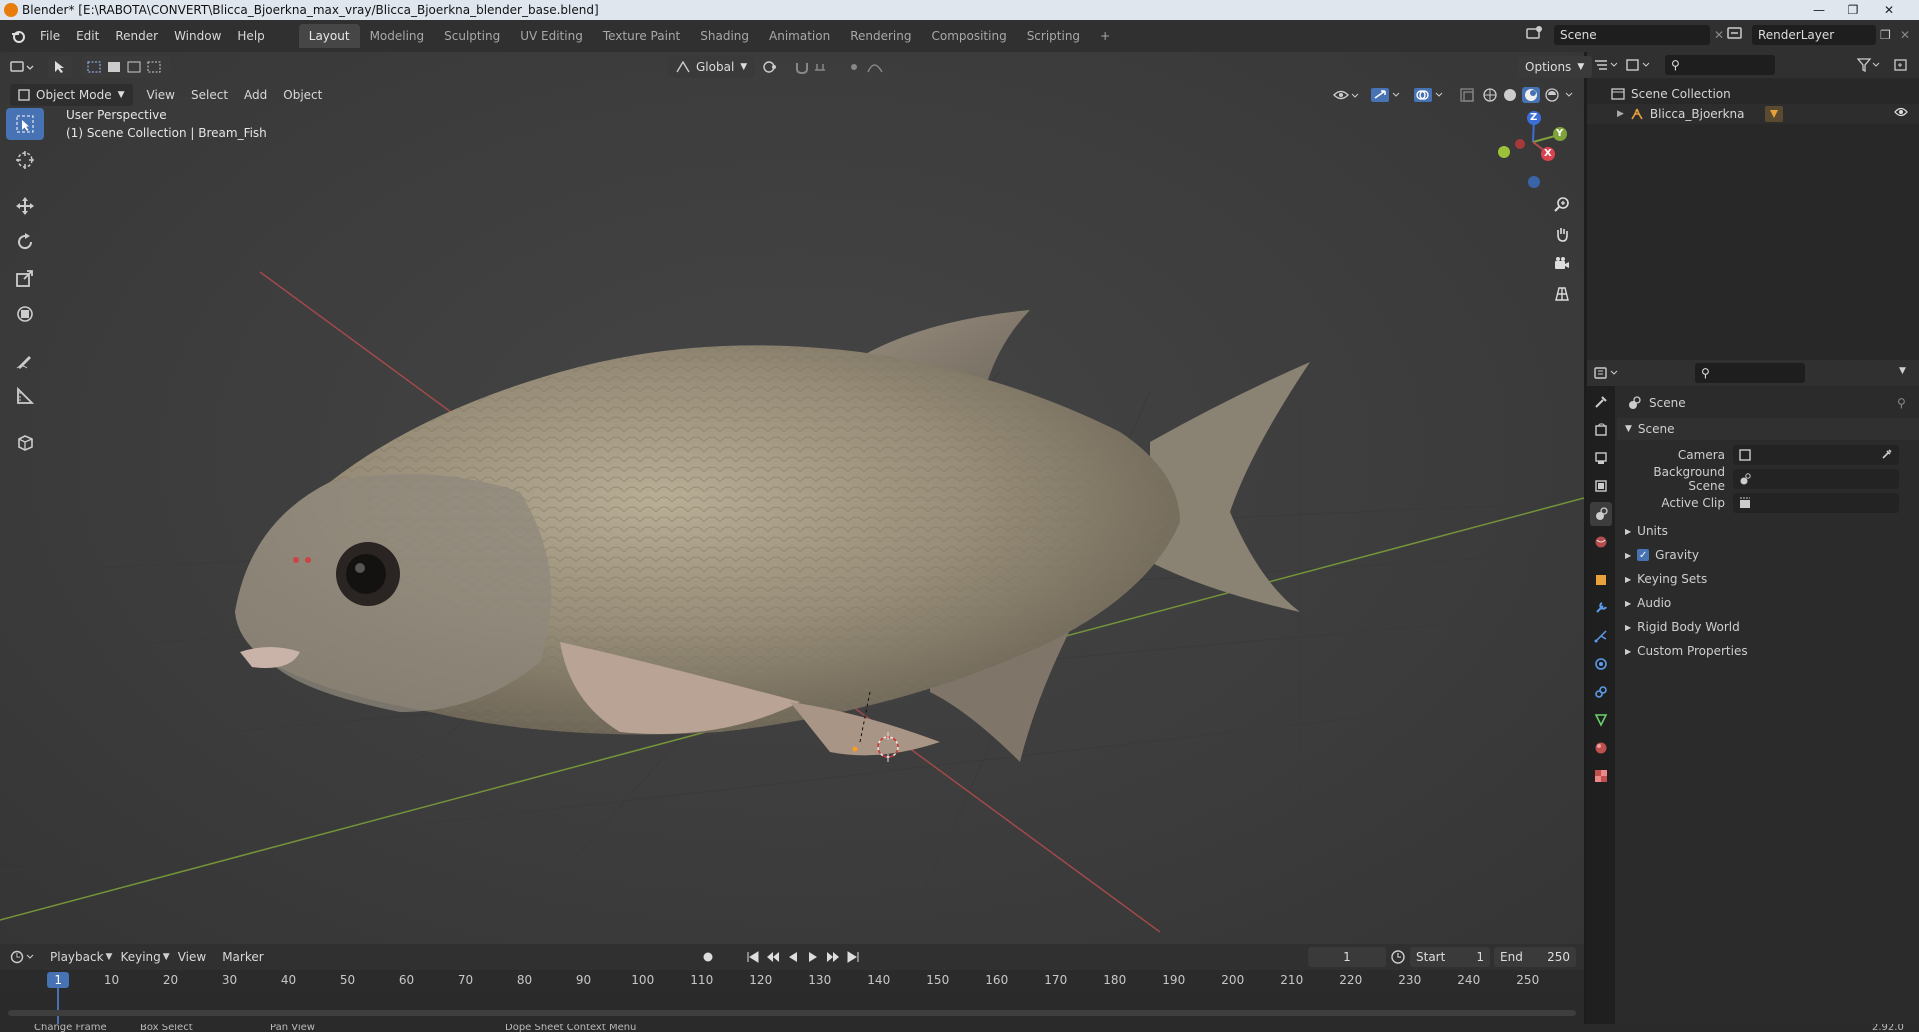 This screenshot has height=1032, width=1919. I want to click on material-tab-icon, so click(1601, 748).